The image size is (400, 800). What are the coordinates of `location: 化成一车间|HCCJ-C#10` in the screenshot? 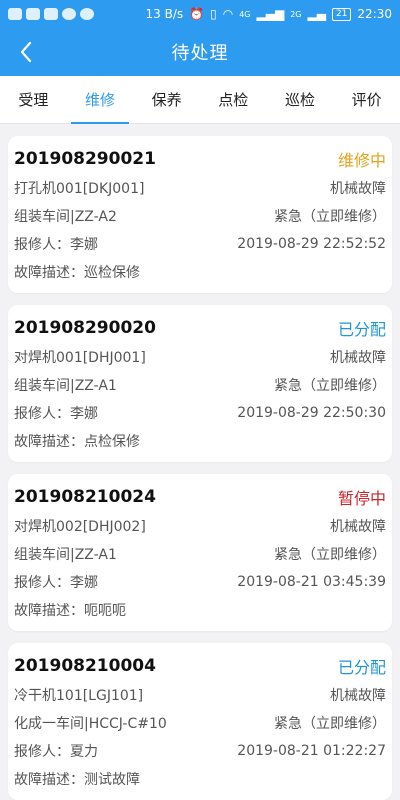 It's located at (90, 724).